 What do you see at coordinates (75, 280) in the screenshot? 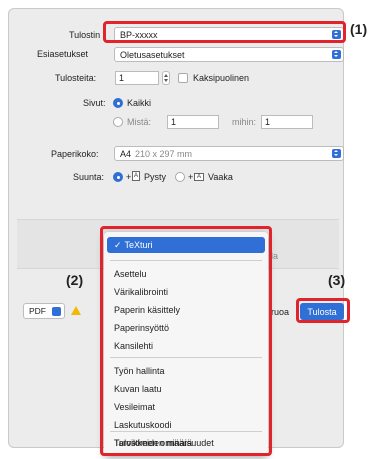
I see `callout-label-2: (2)` at bounding box center [75, 280].